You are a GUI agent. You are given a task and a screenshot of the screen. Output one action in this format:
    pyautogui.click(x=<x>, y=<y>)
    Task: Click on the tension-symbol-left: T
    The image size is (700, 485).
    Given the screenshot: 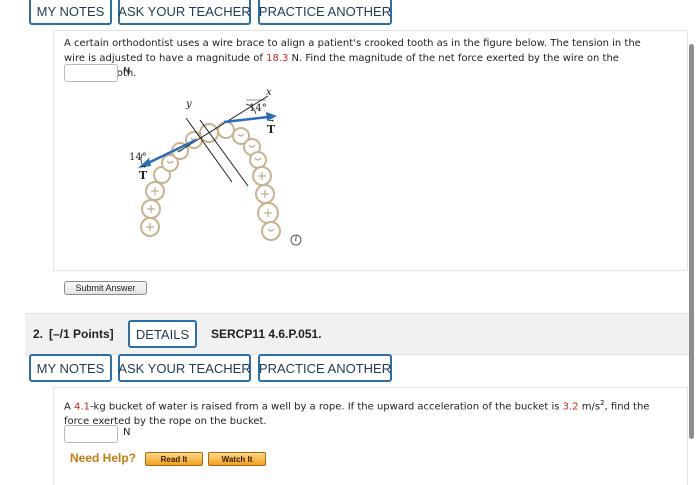 What is the action you would take?
    pyautogui.click(x=143, y=175)
    